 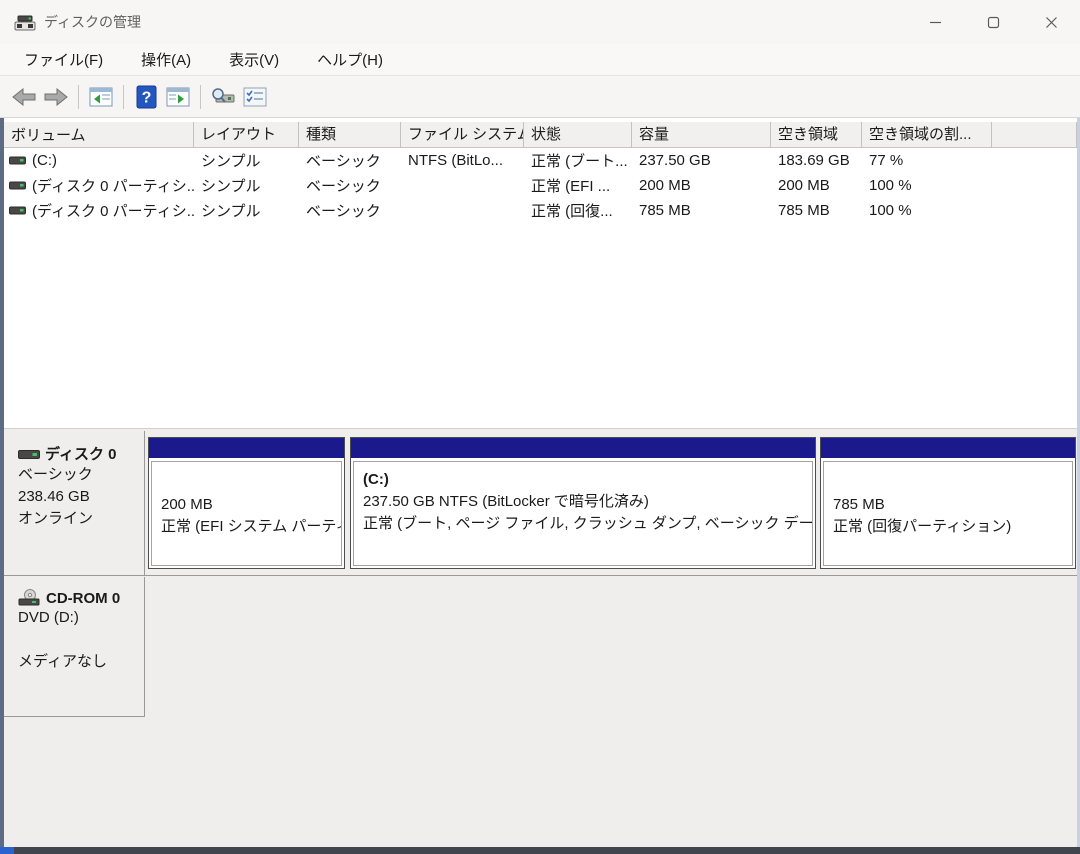 I want to click on window-controls, so click(x=993, y=22).